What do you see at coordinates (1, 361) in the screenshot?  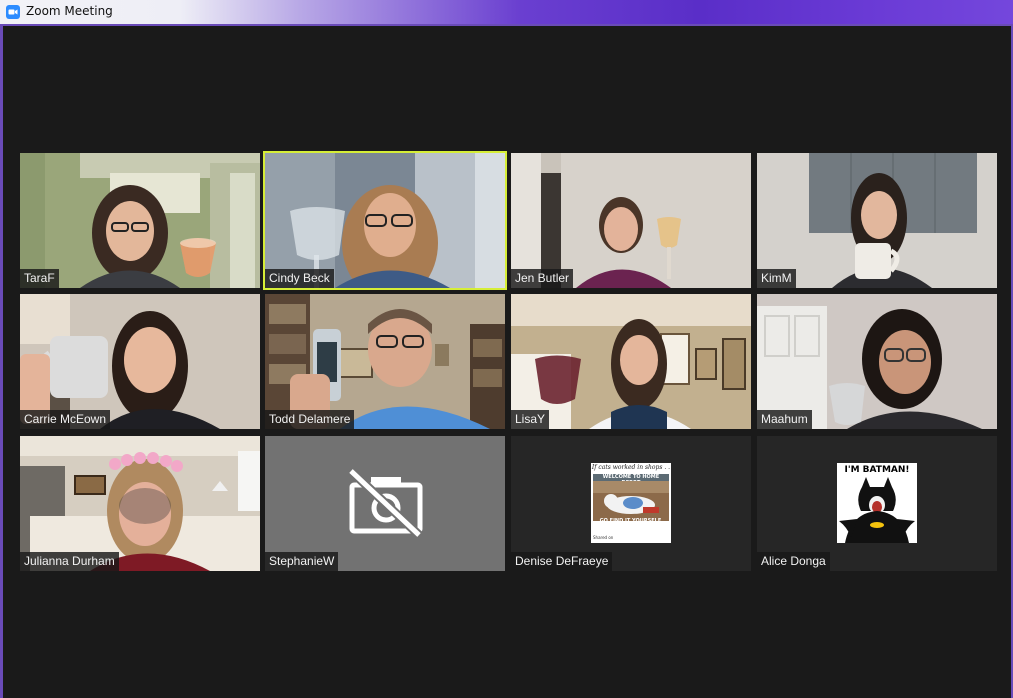 I see `window-frame-left` at bounding box center [1, 361].